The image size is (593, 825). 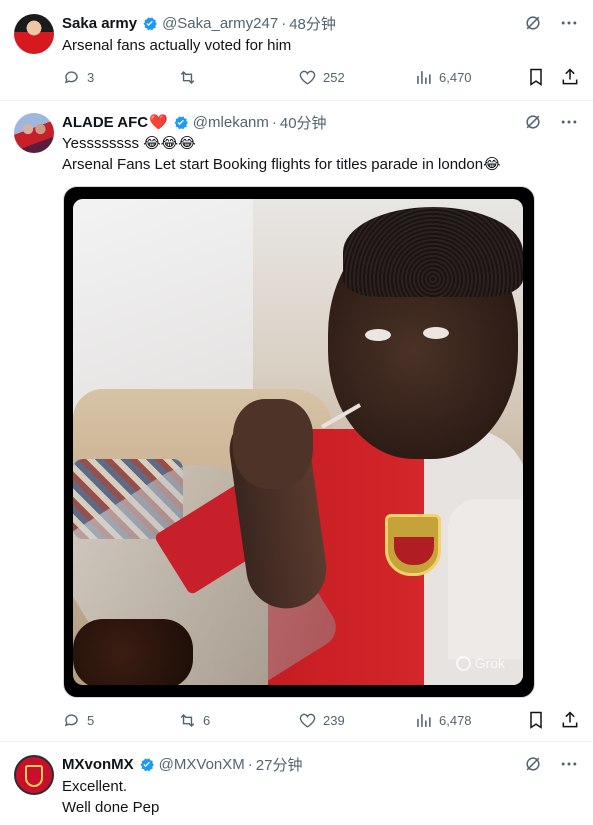 I want to click on timestamp: 48分钟, so click(x=312, y=23).